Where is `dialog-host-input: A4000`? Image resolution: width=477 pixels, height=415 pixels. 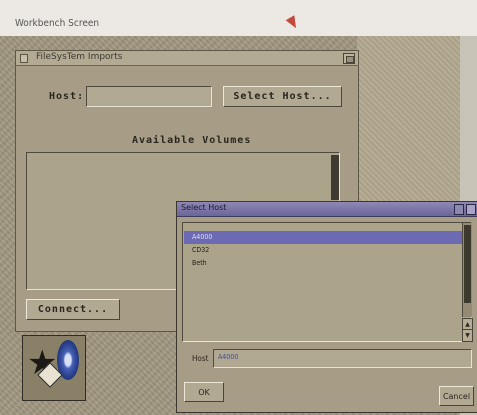
dialog-host-input: A4000 is located at coordinates (342, 358).